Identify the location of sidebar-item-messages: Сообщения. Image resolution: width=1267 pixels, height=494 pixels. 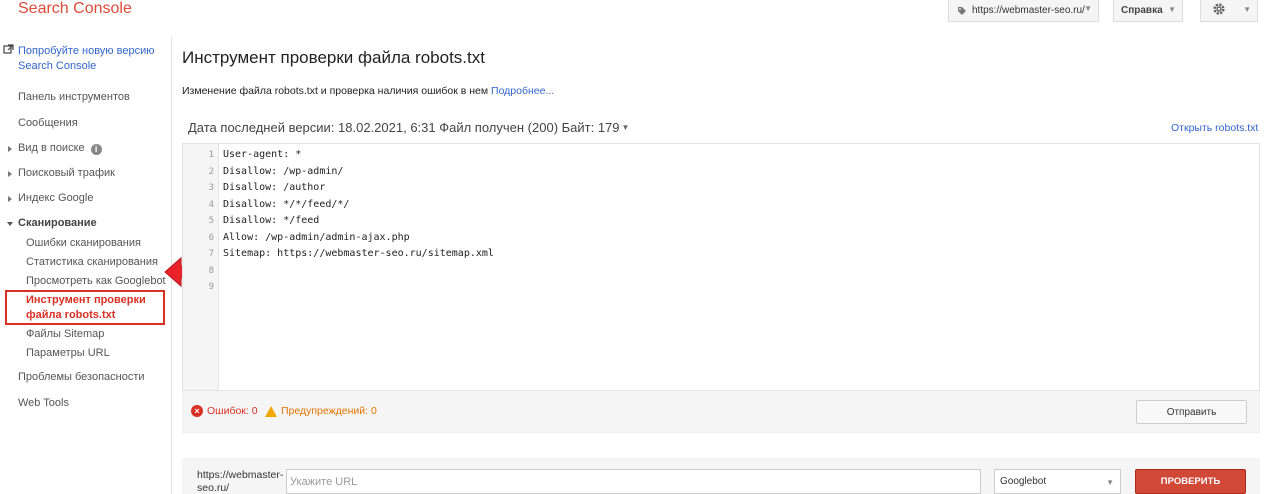
(48, 123).